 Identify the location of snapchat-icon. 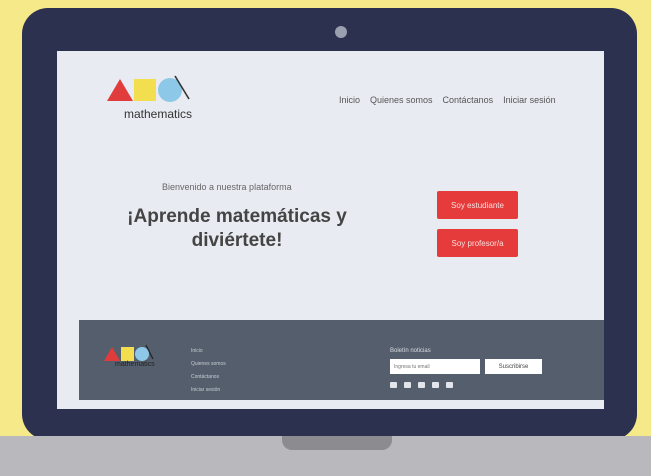
(421, 385).